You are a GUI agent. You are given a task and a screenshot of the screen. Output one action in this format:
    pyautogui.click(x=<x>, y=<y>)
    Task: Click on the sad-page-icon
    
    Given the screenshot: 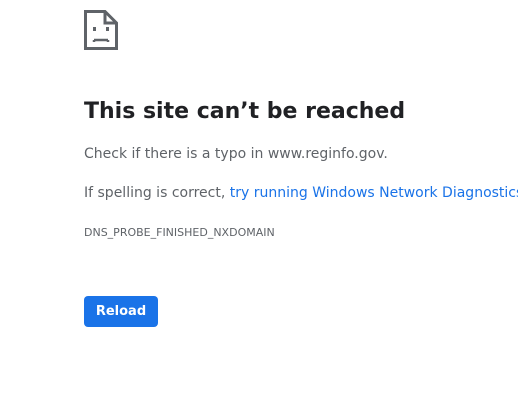 What is the action you would take?
    pyautogui.click(x=101, y=30)
    